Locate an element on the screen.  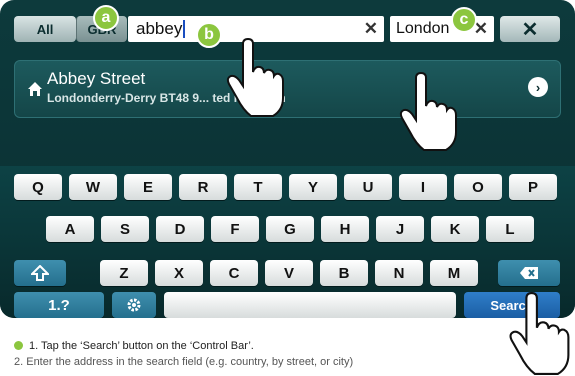
bullet-icon is located at coordinates (18, 345).